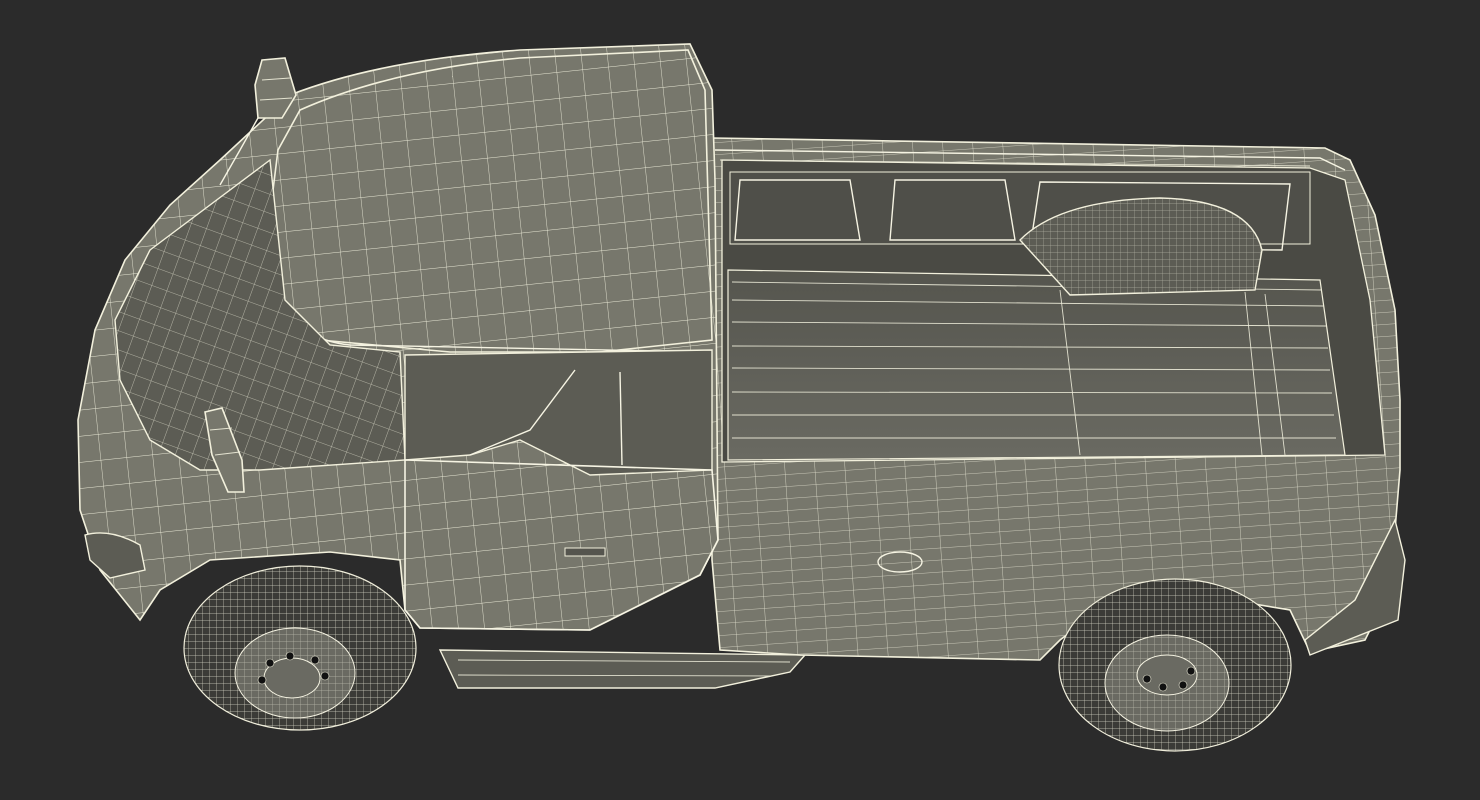 This screenshot has height=800, width=1480. I want to click on front-wheel, so click(300, 648).